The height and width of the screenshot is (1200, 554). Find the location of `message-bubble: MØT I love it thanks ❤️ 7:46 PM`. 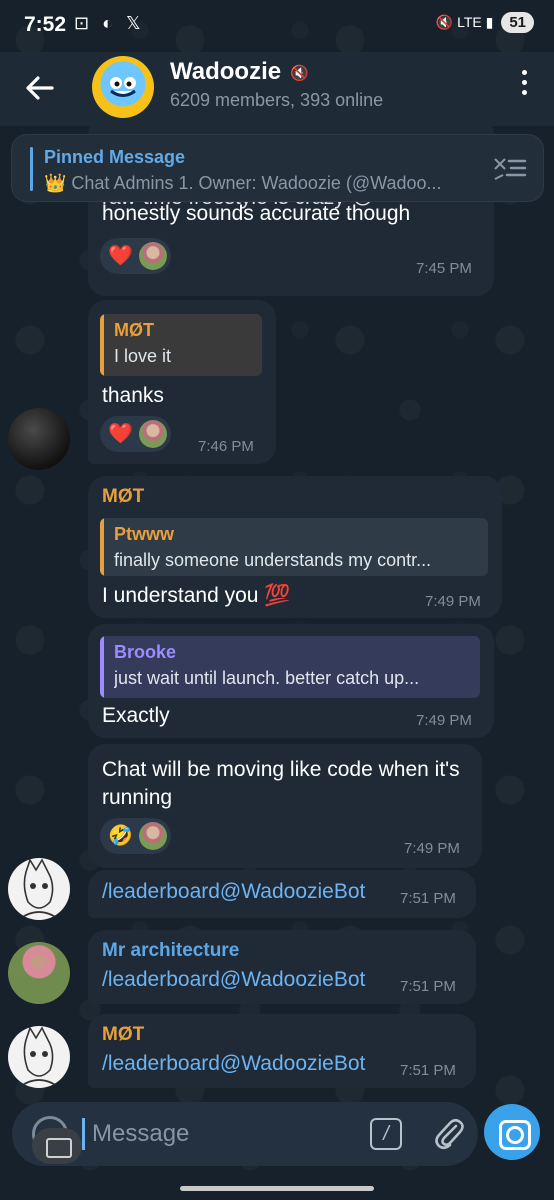

message-bubble: MØT I love it thanks ❤️ 7:46 PM is located at coordinates (182, 382).